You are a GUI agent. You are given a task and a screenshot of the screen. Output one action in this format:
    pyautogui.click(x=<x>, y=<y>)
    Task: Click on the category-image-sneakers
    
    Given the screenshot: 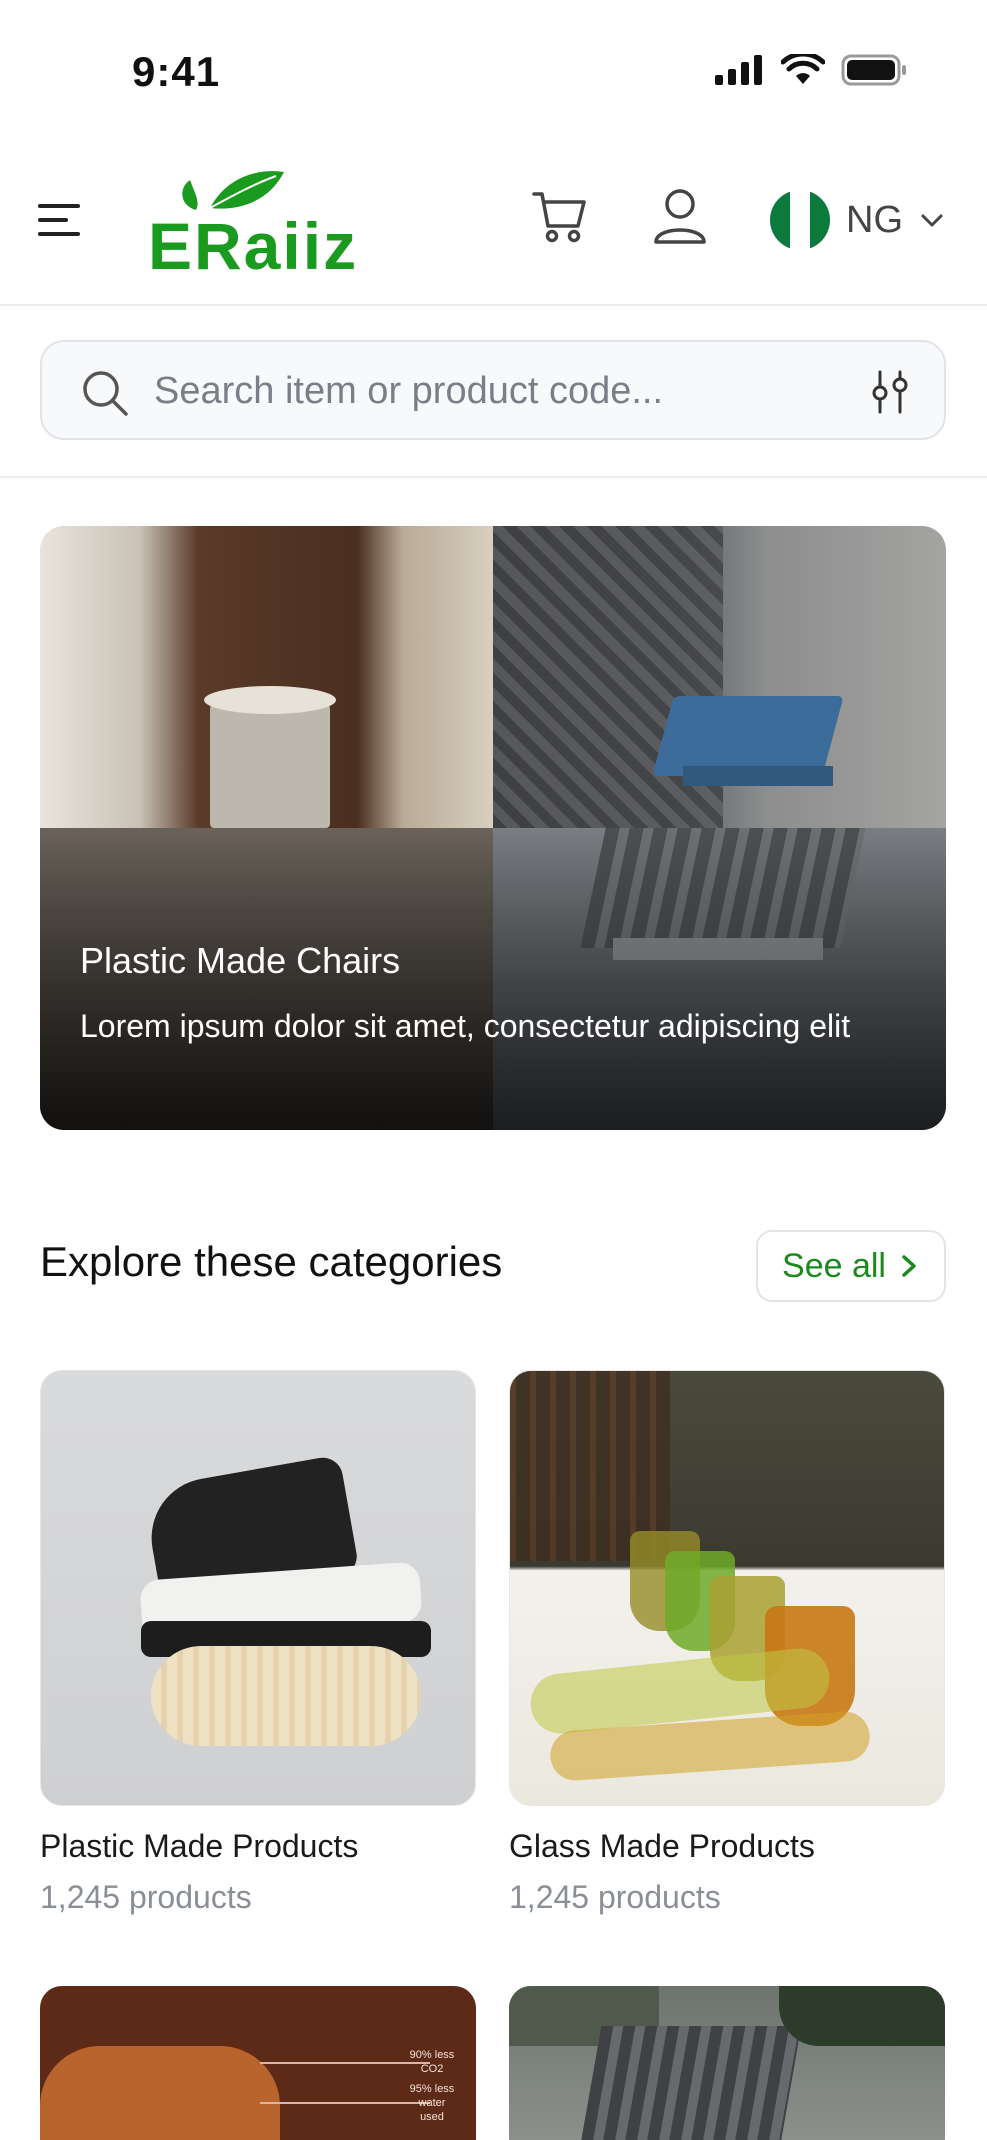 What is the action you would take?
    pyautogui.click(x=258, y=1588)
    